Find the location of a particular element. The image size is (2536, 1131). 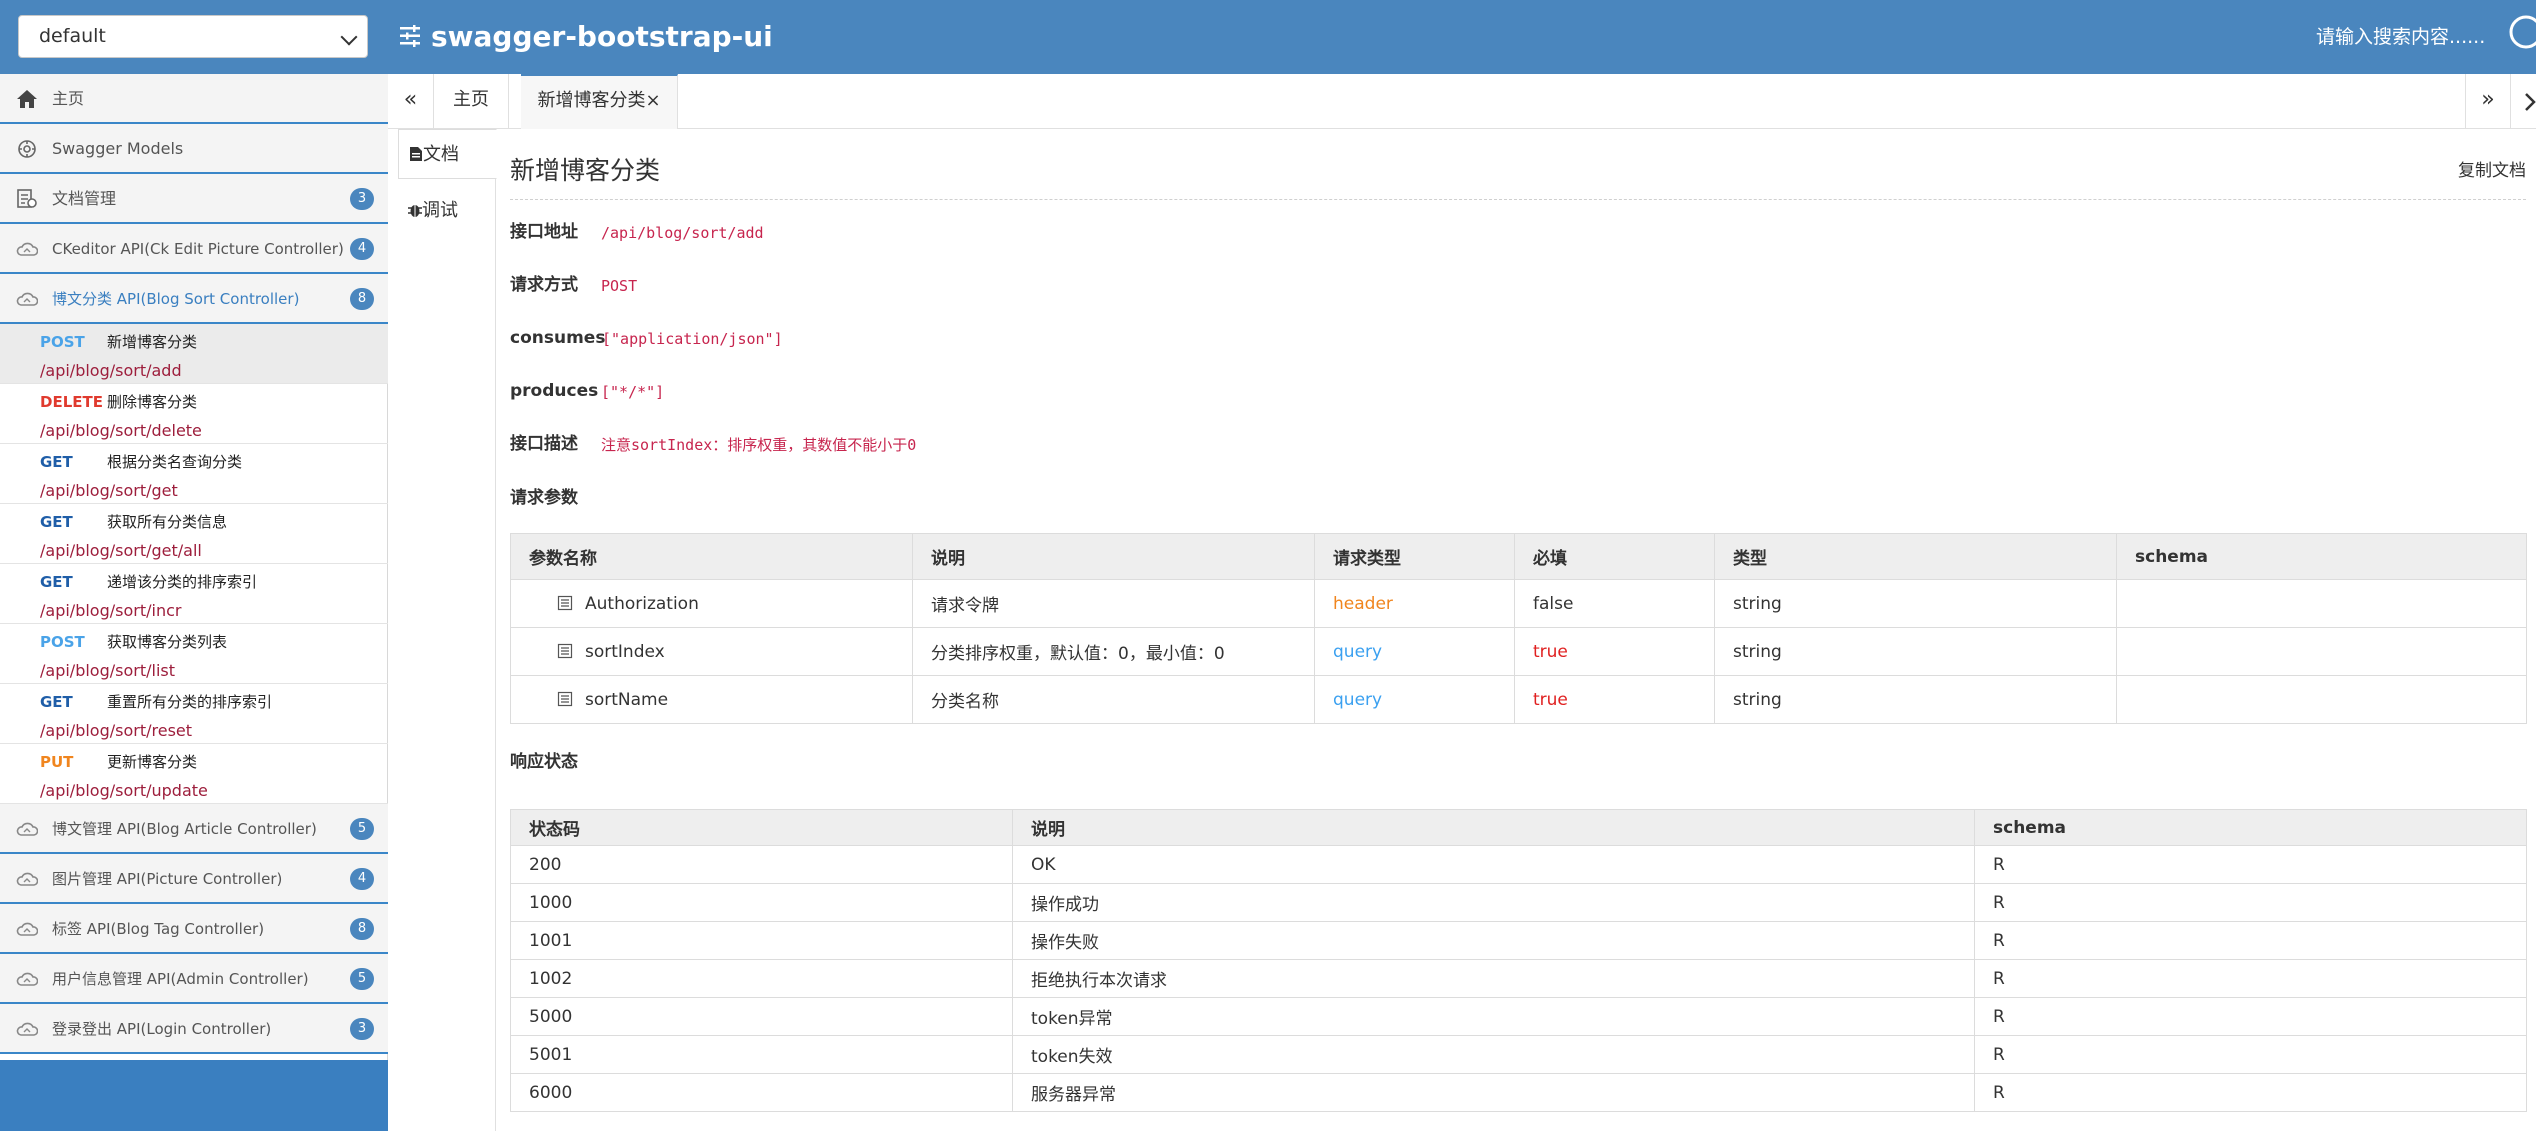

sidebar-menu-item: 用户信息管理 API(Admin Controller) 5 is located at coordinates (194, 979).